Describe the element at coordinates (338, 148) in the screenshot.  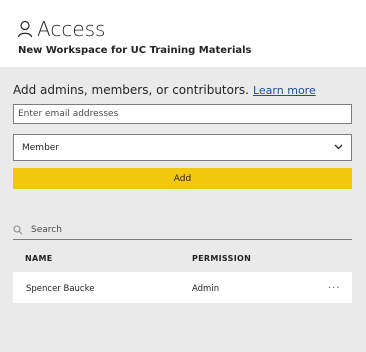
I see `chevron-down-icon` at that location.